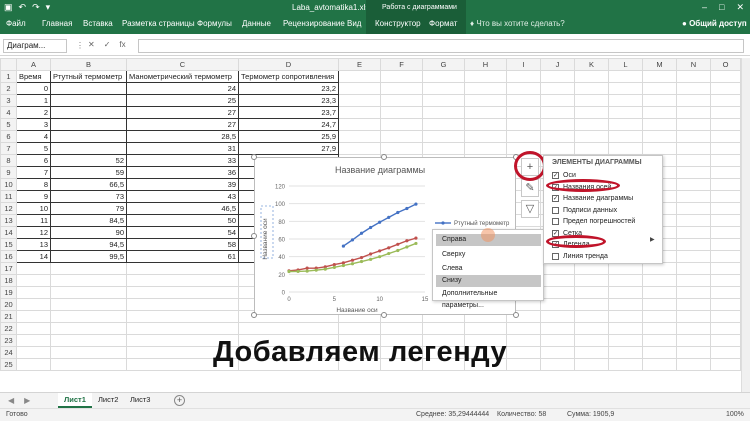  Describe the element at coordinates (182, 256) in the screenshot. I see `cell: 61` at that location.